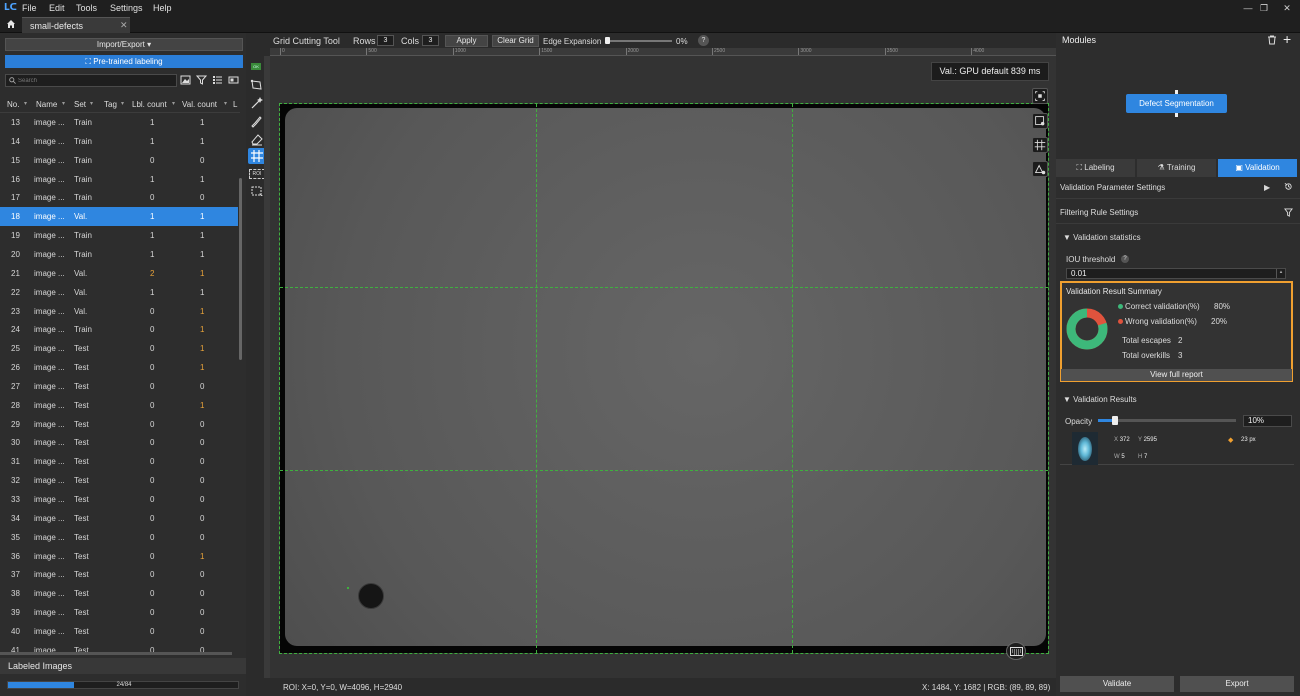 This screenshot has width=1300, height=696. Describe the element at coordinates (15, 217) in the screenshot. I see `row-number: 18` at that location.